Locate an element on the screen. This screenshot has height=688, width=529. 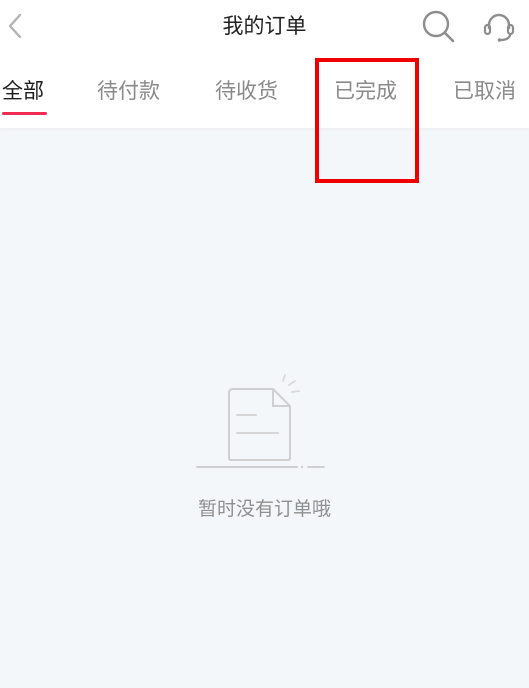
tab-cancelled: 已取消 is located at coordinates (484, 90).